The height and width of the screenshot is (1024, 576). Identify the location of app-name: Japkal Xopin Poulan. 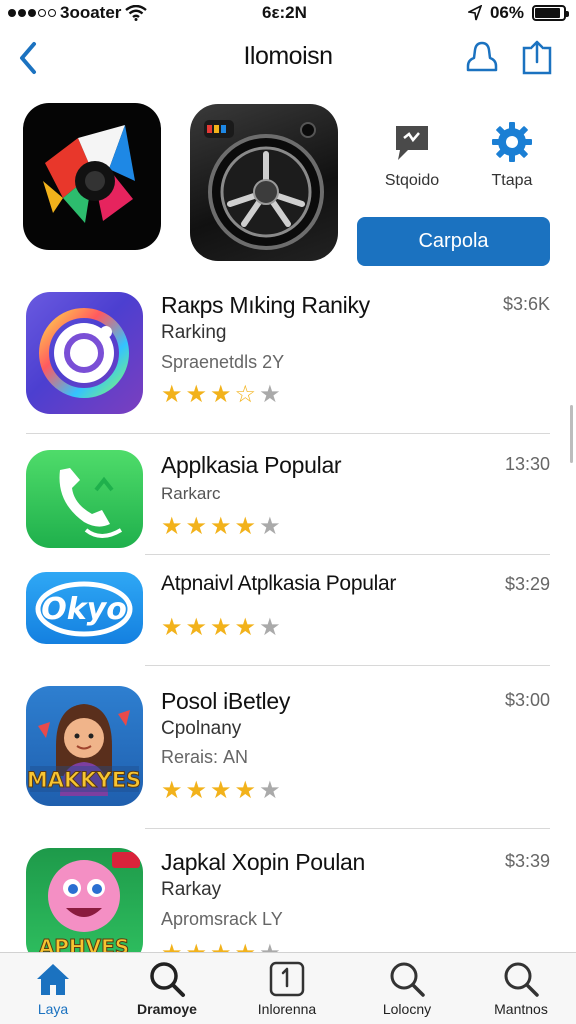
(263, 862).